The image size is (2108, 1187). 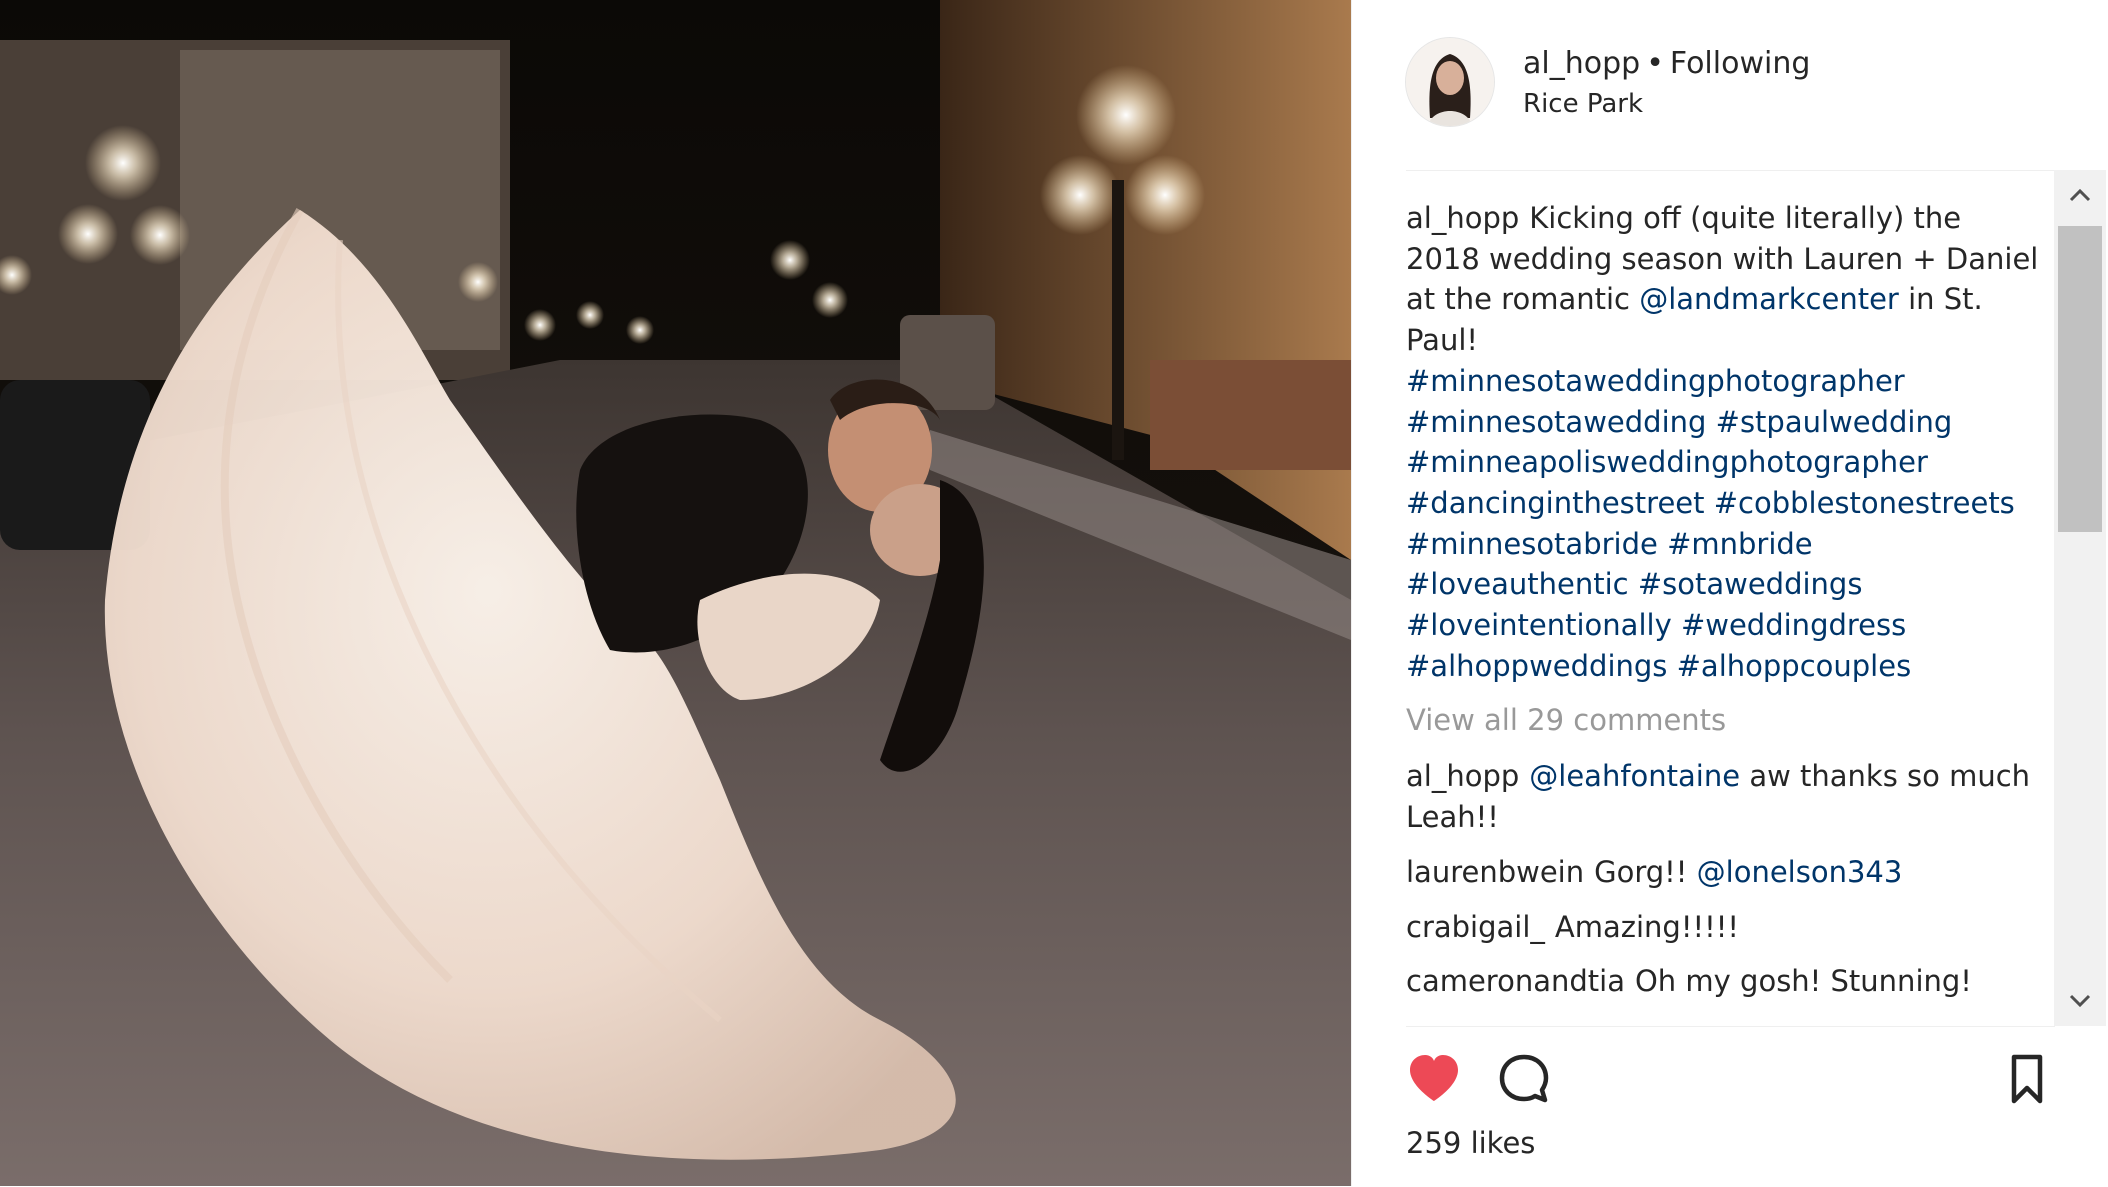 I want to click on comment-text: Amazing!!!!!, so click(x=1646, y=926).